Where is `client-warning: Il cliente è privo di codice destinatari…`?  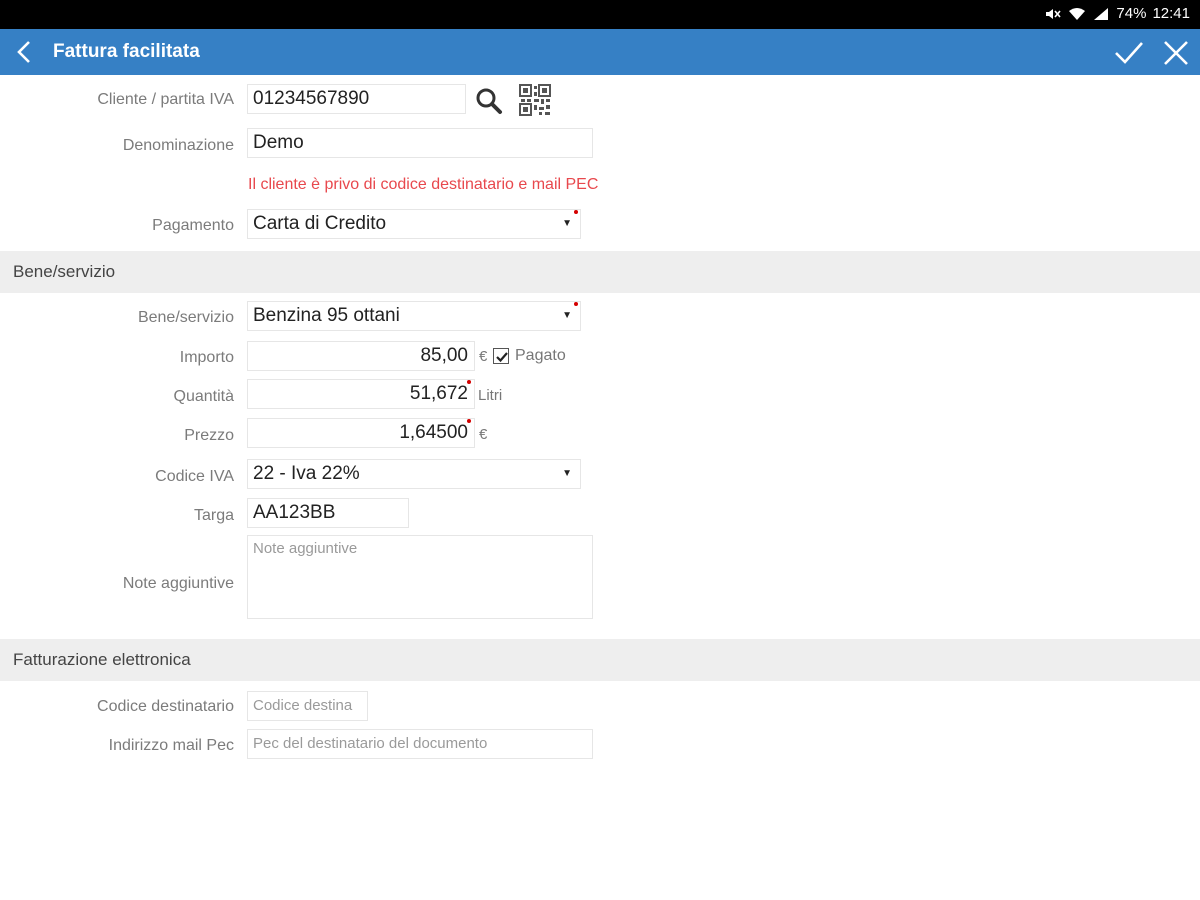 client-warning: Il cliente è privo di codice destinatari… is located at coordinates (423, 184).